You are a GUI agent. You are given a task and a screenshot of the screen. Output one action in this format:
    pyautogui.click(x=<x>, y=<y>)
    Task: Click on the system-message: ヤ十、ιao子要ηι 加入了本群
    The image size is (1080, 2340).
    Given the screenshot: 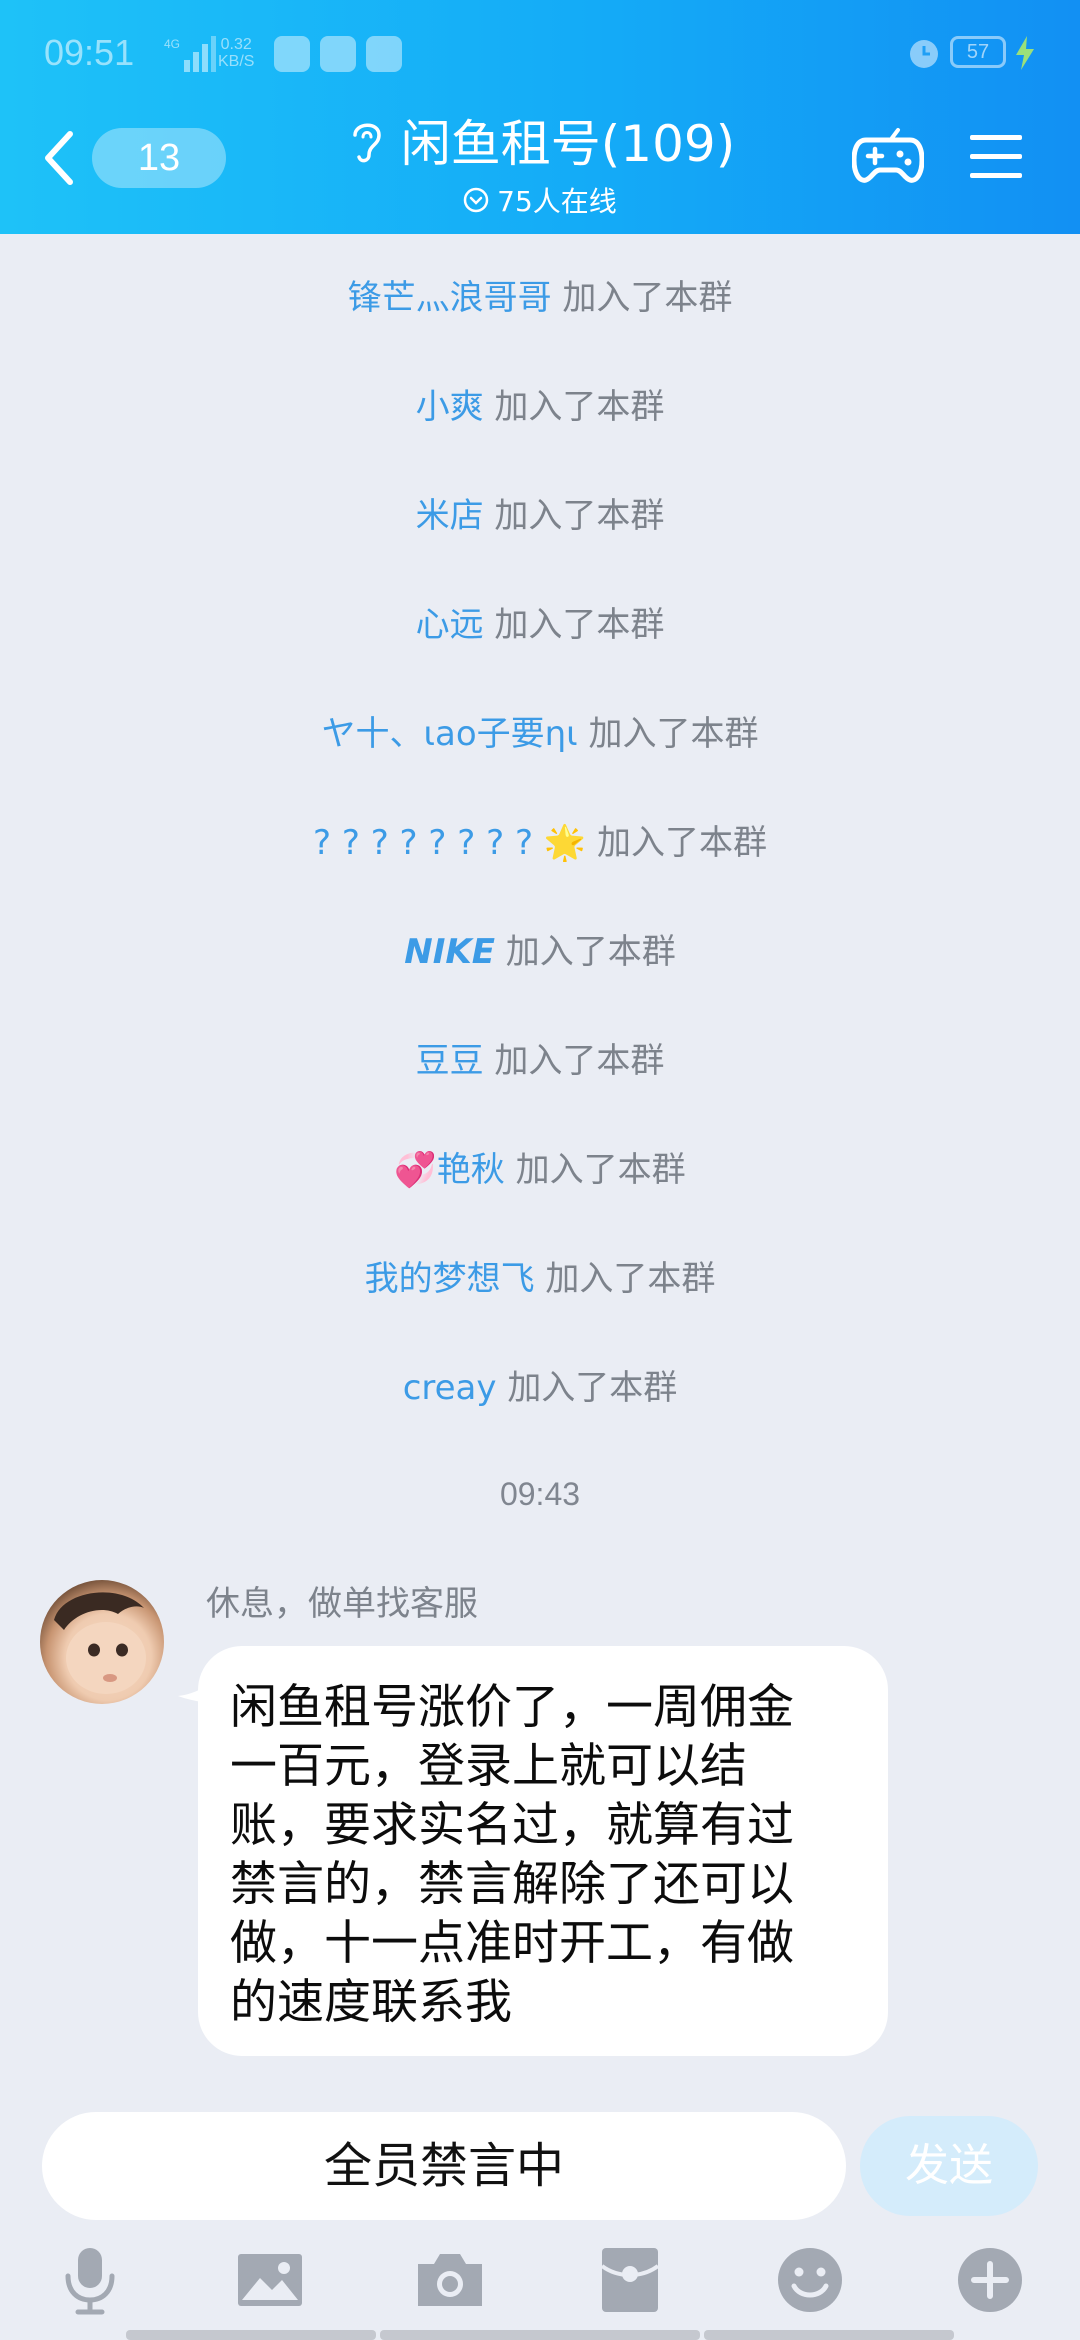 What is the action you would take?
    pyautogui.click(x=540, y=734)
    